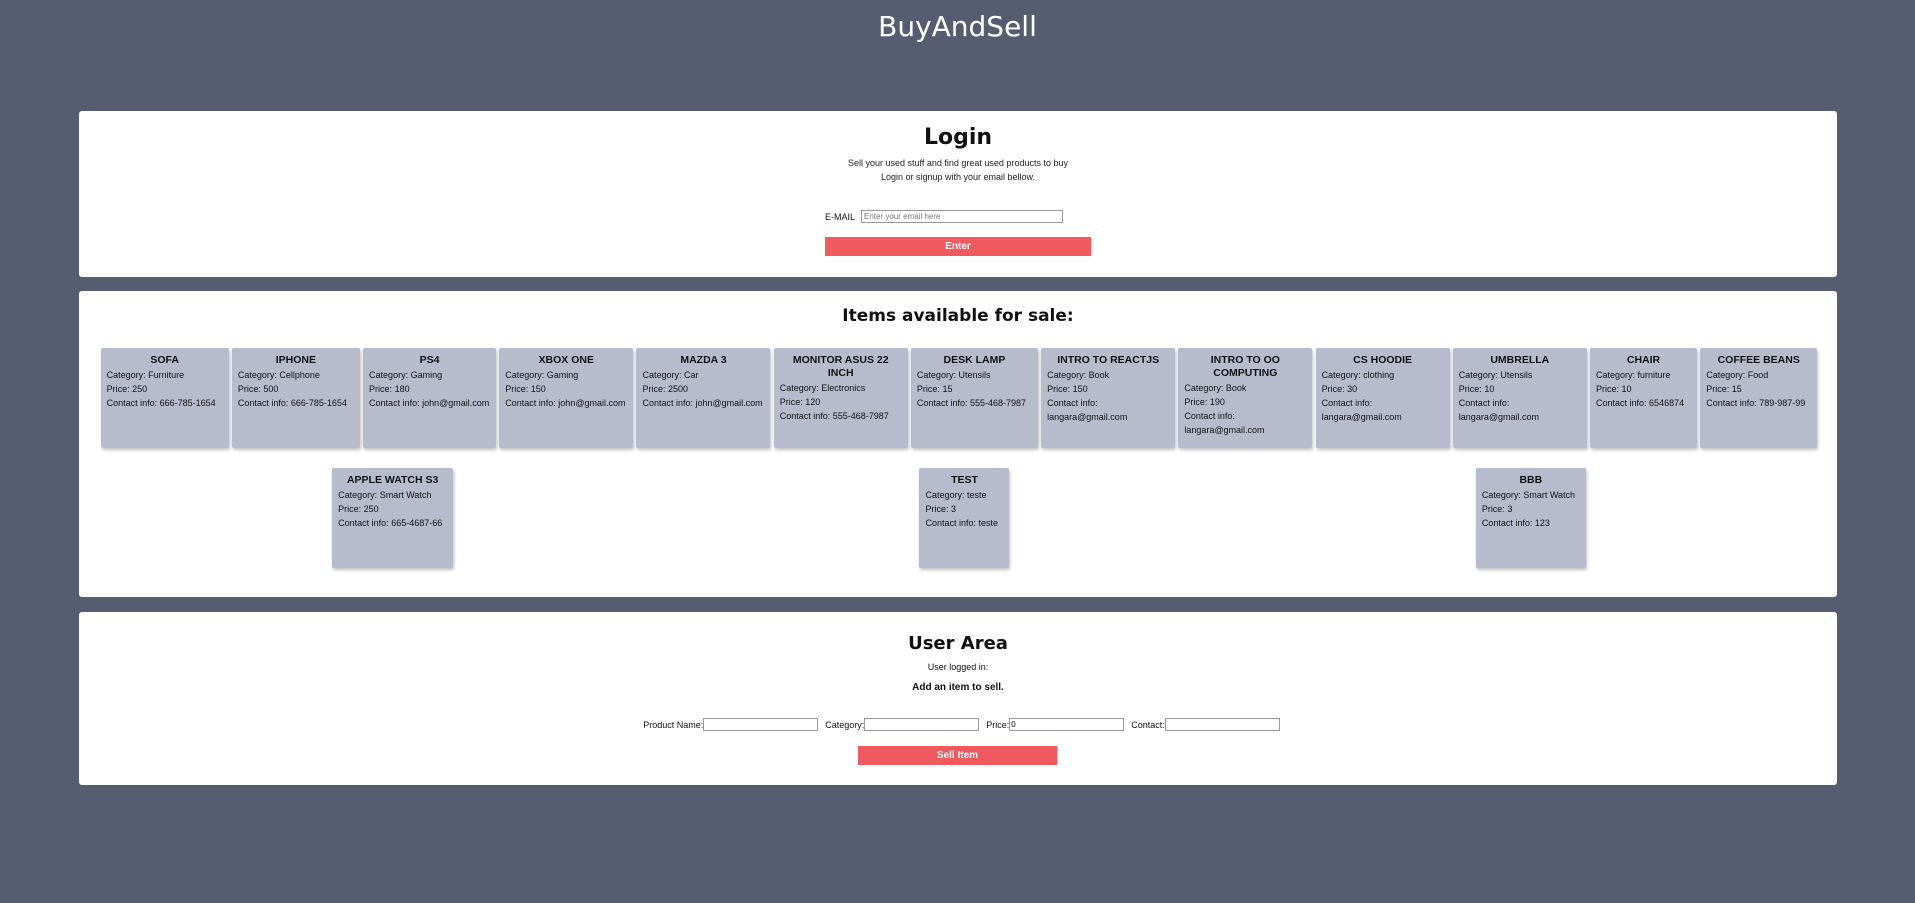 This screenshot has width=1915, height=903. Describe the element at coordinates (1108, 360) in the screenshot. I see `item-name: INTRO TO REACTJS` at that location.